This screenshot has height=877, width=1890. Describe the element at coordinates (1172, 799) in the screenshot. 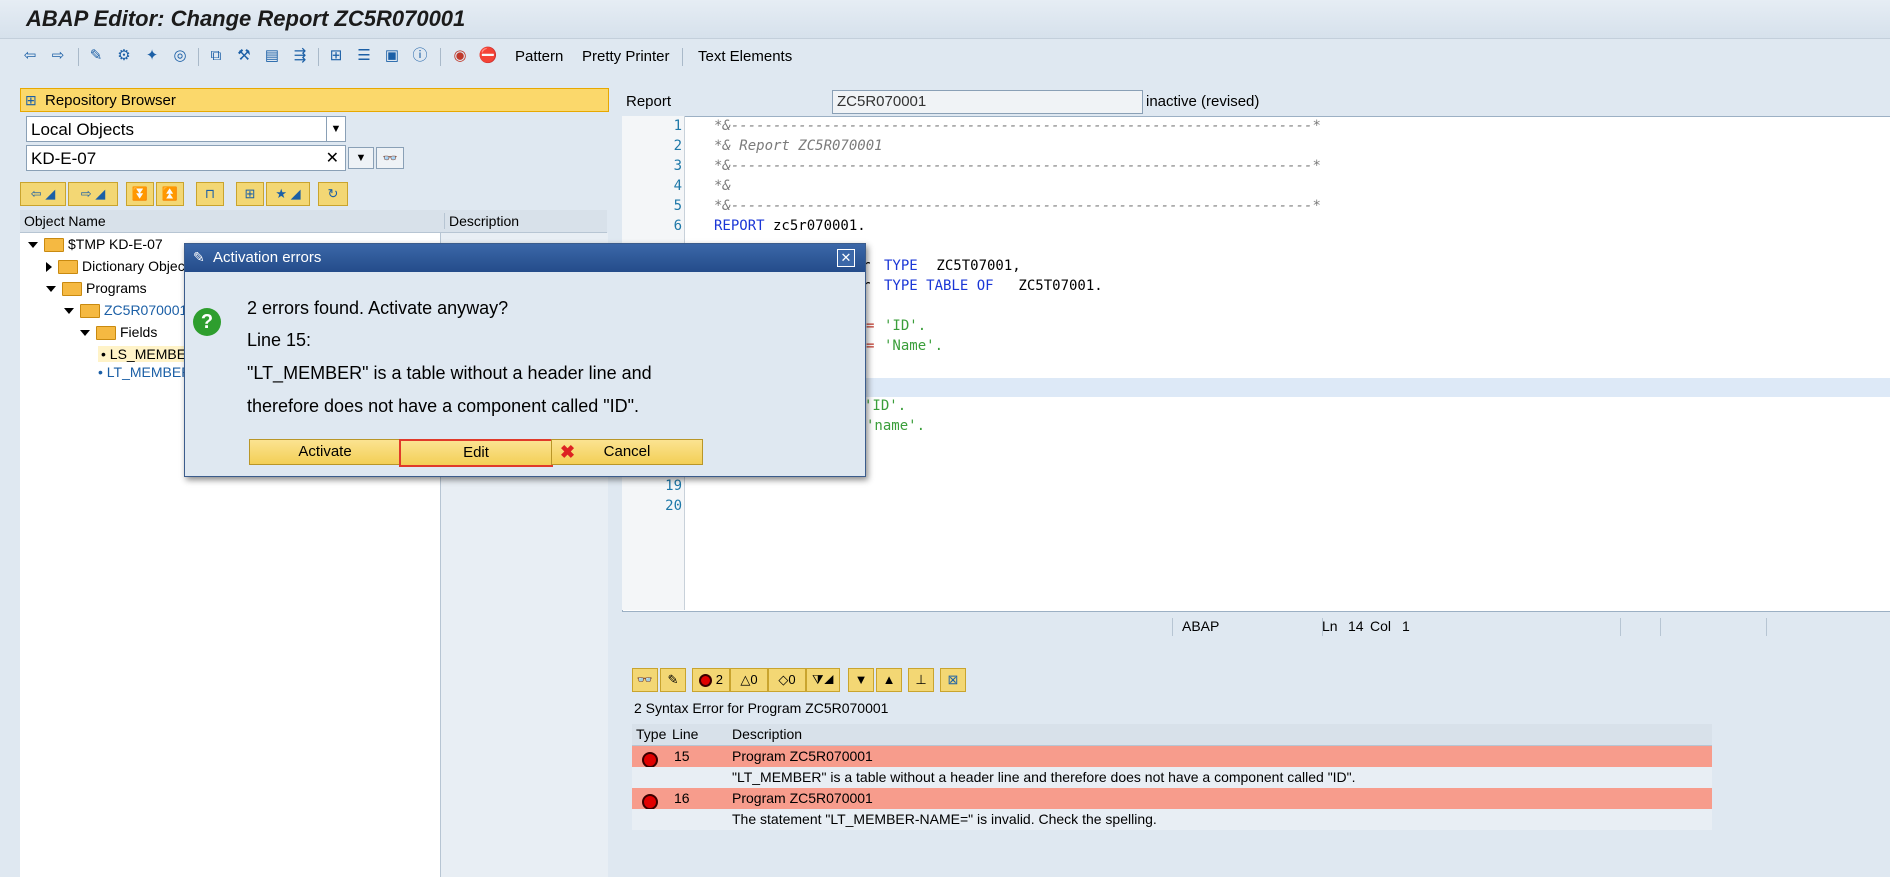

I see `table-row: 16 Program ZC5R070001` at that location.